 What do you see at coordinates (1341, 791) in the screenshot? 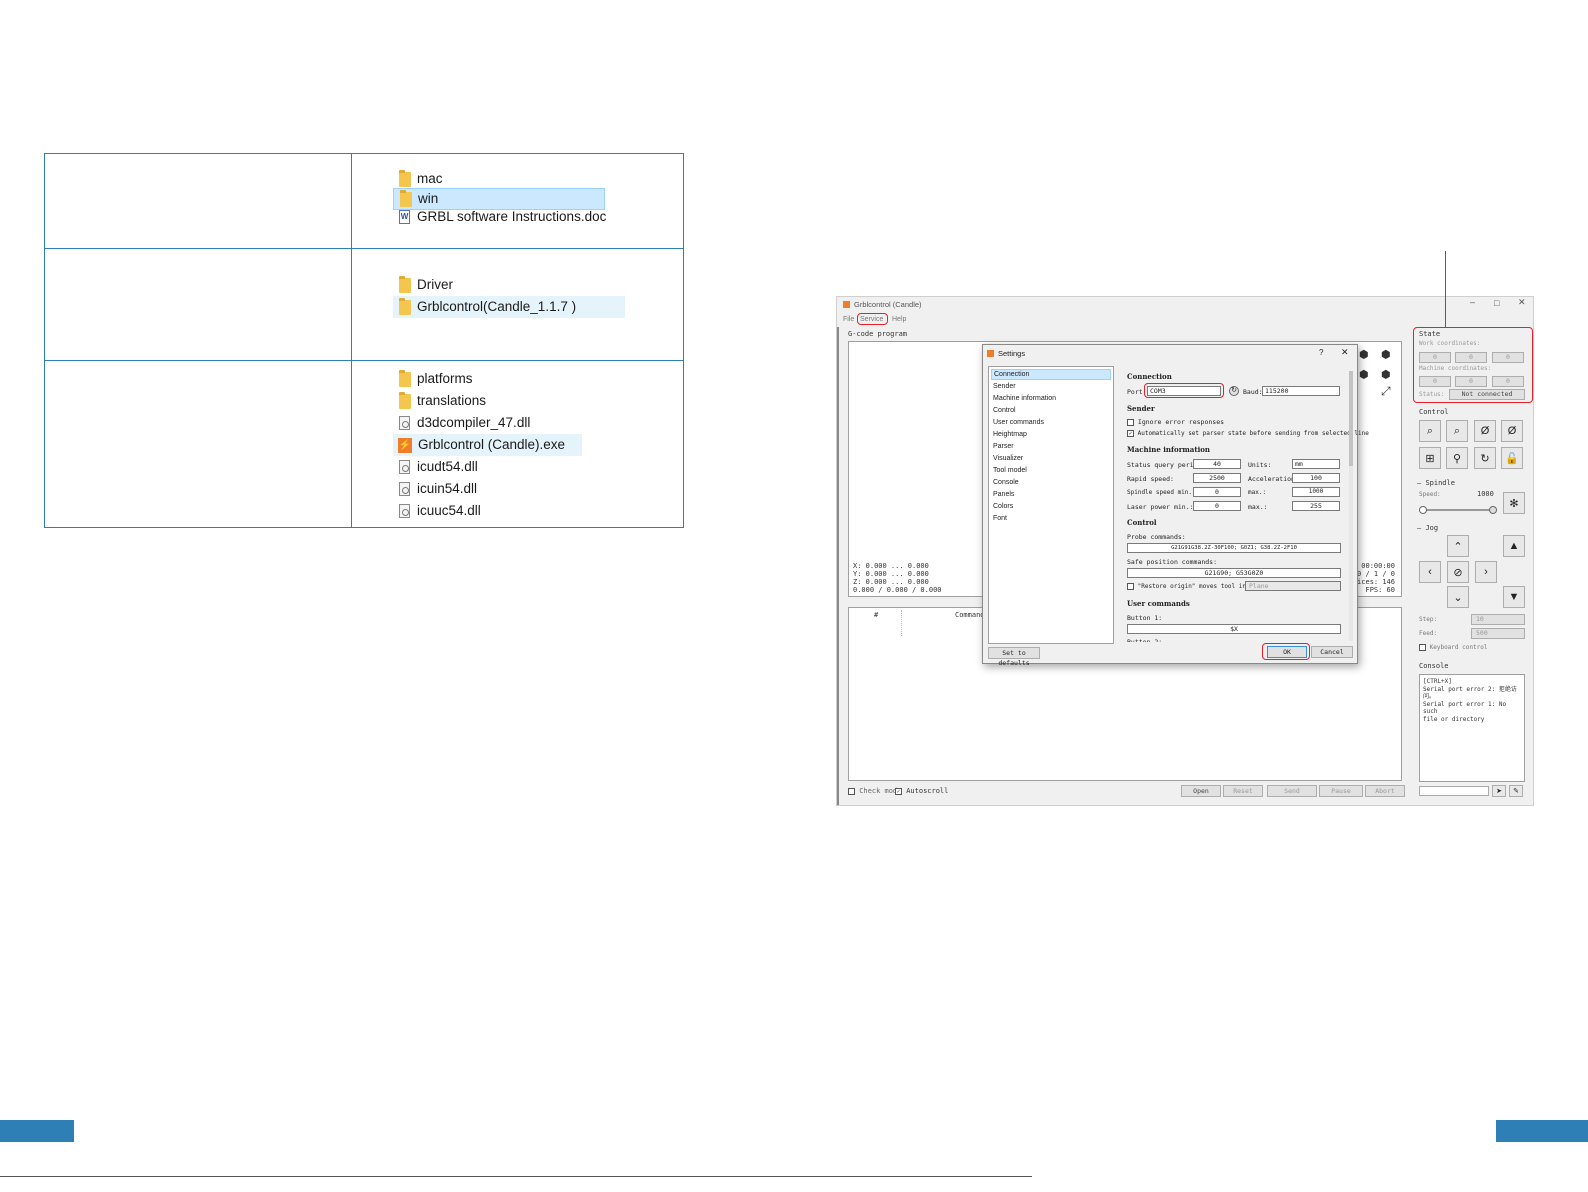
I see `pause-button: Pause` at bounding box center [1341, 791].